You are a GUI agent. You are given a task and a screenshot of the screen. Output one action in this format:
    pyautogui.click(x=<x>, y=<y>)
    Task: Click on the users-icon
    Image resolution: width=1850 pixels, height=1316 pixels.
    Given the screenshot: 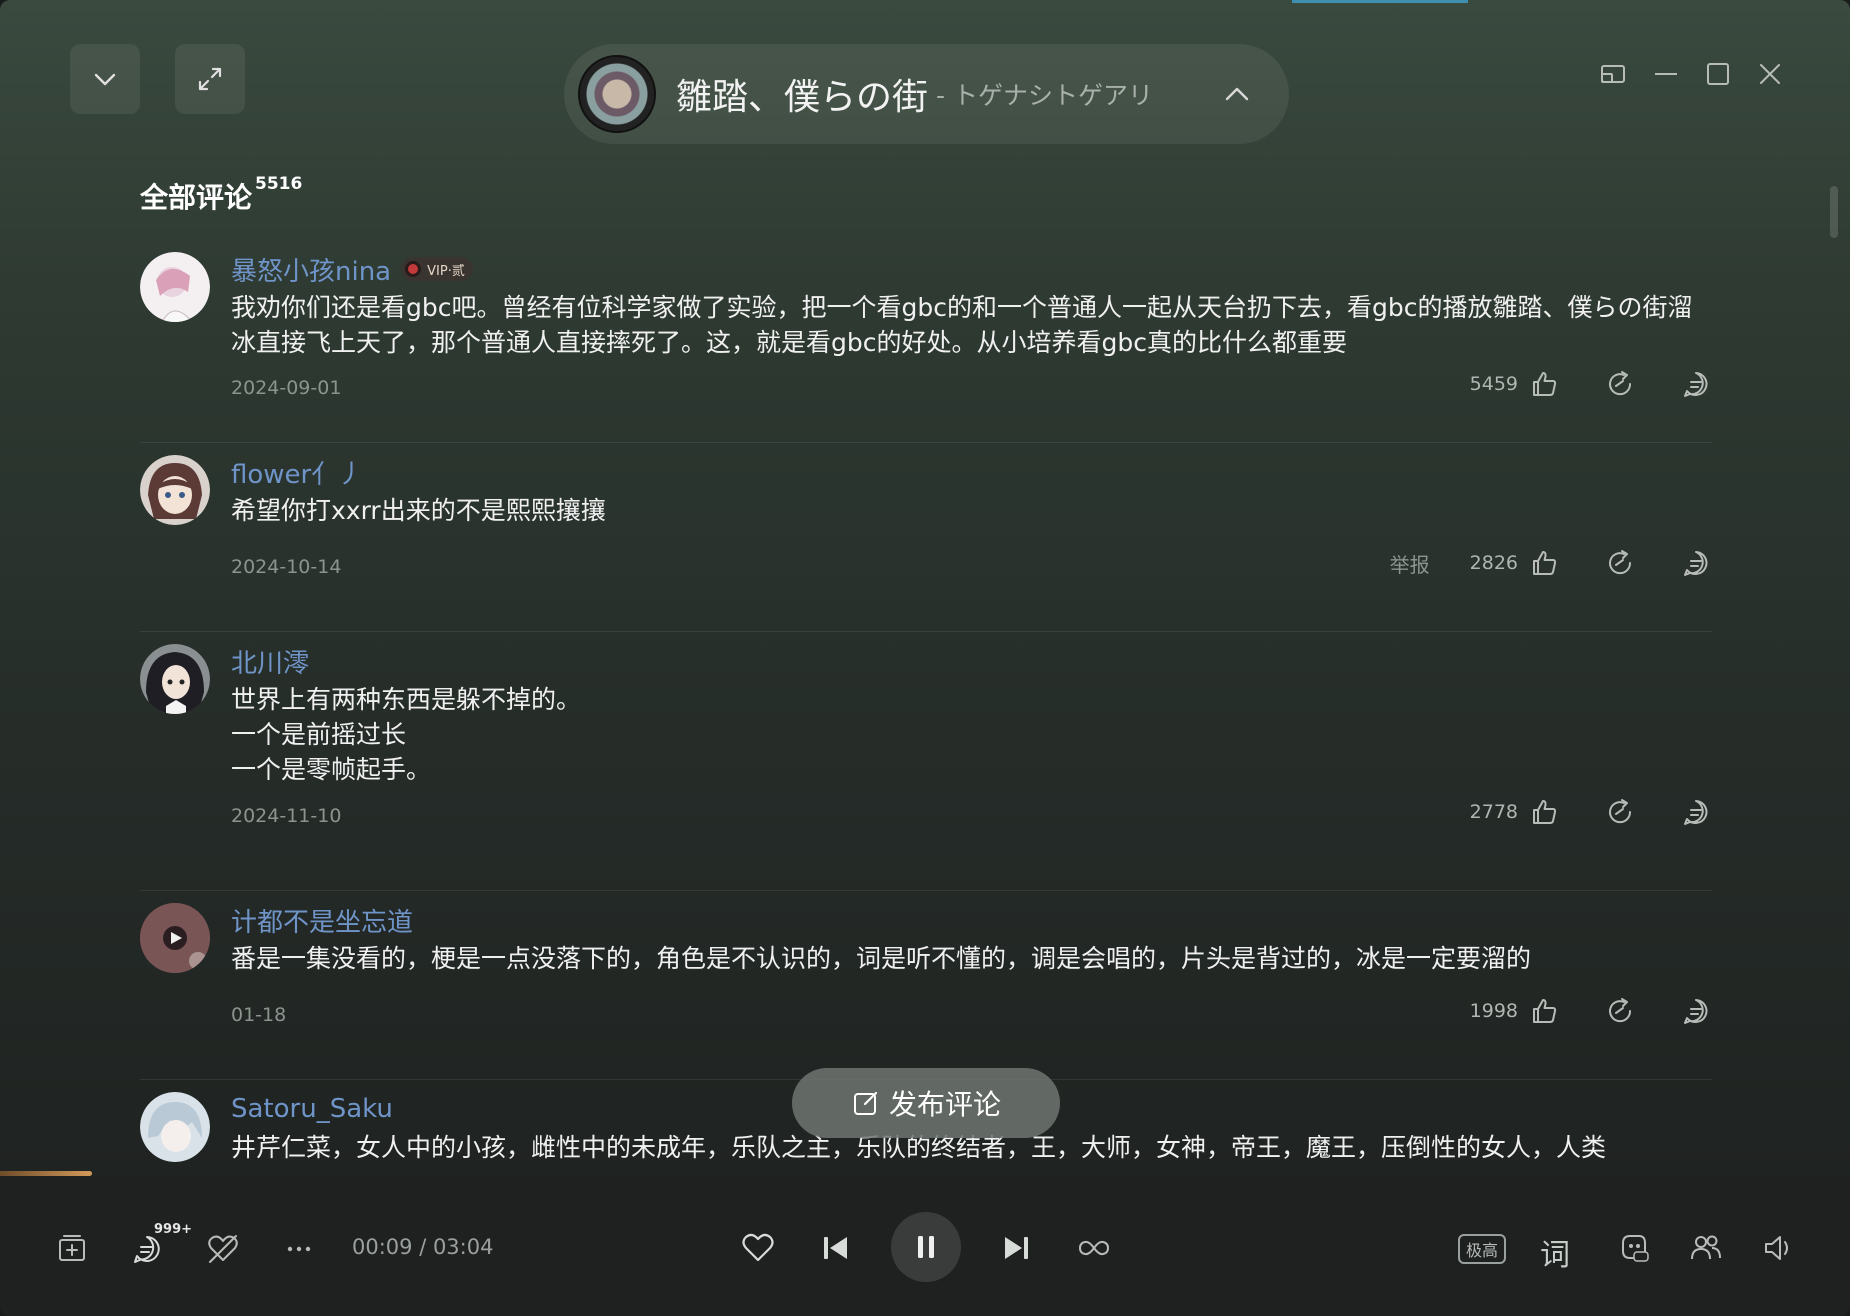 What is the action you would take?
    pyautogui.click(x=1706, y=1247)
    